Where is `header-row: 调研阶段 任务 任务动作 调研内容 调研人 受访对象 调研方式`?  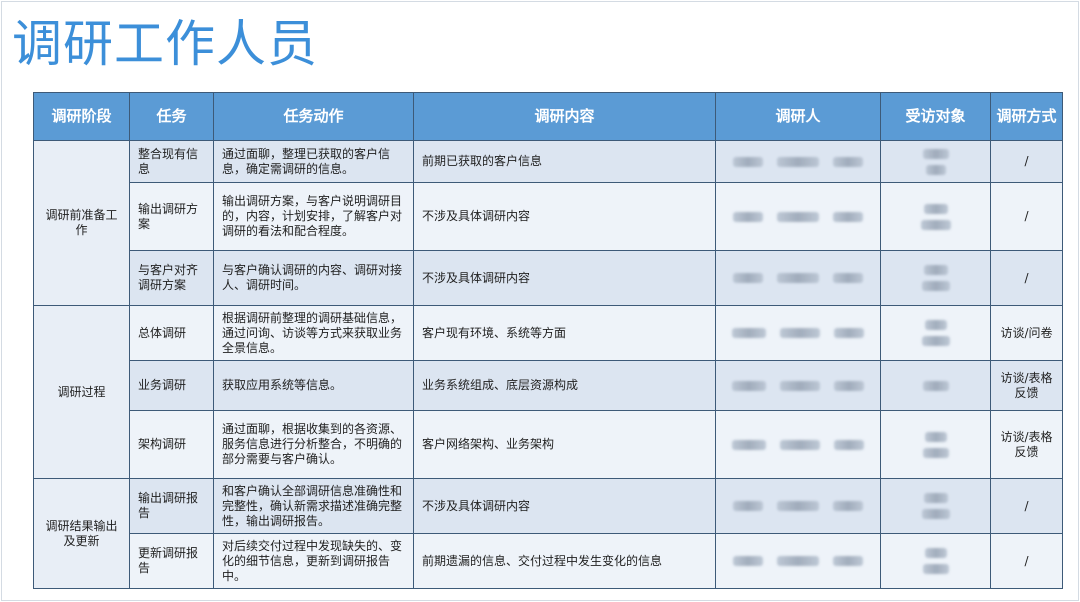
header-row: 调研阶段 任务 任务动作 调研内容 调研人 受访对象 调研方式 is located at coordinates (548, 116).